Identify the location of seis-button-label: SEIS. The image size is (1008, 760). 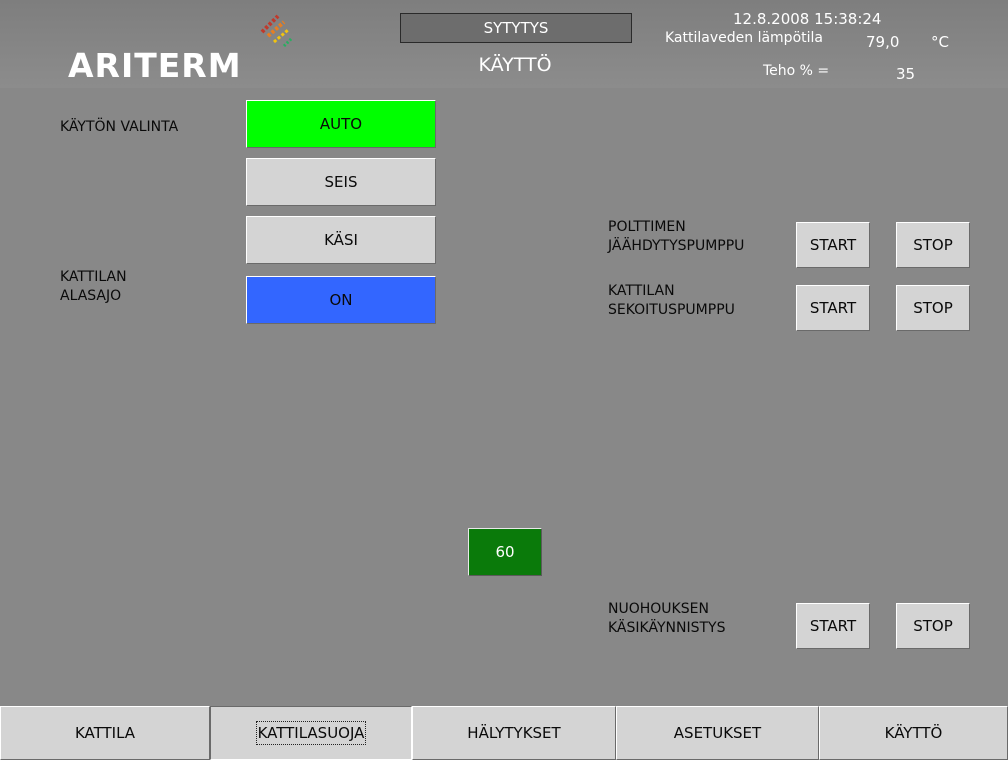
(341, 182).